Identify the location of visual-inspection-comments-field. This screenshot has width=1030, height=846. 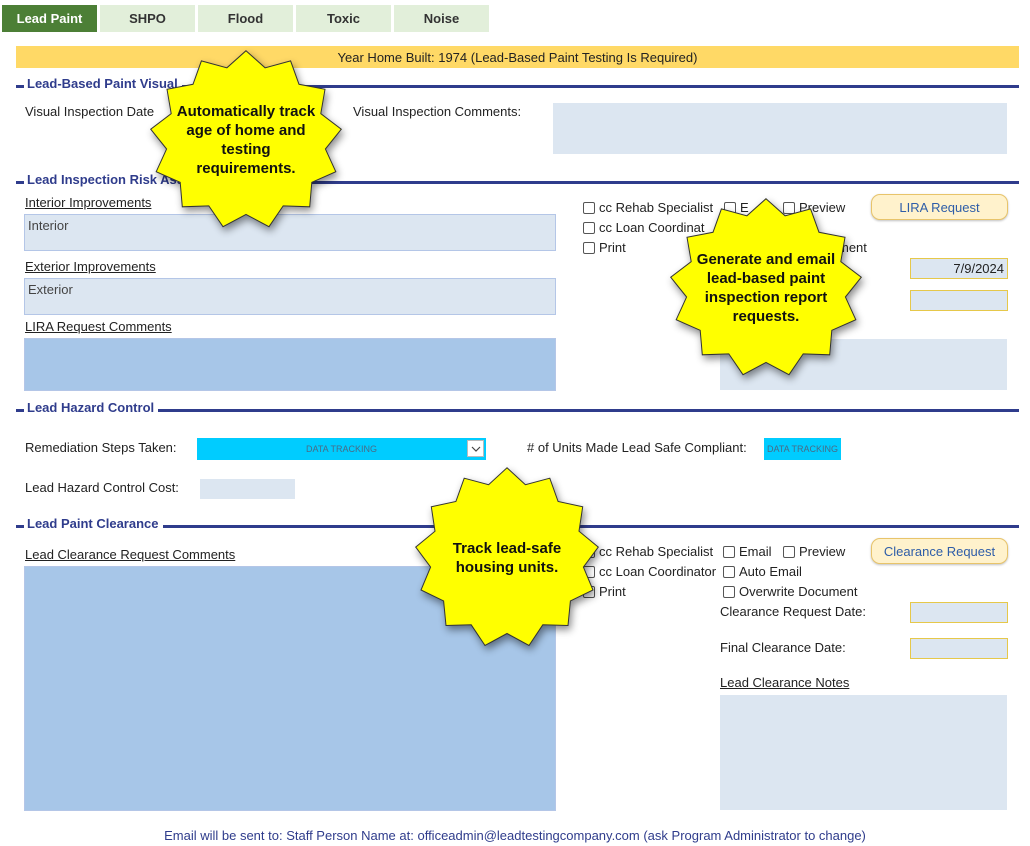
(780, 128).